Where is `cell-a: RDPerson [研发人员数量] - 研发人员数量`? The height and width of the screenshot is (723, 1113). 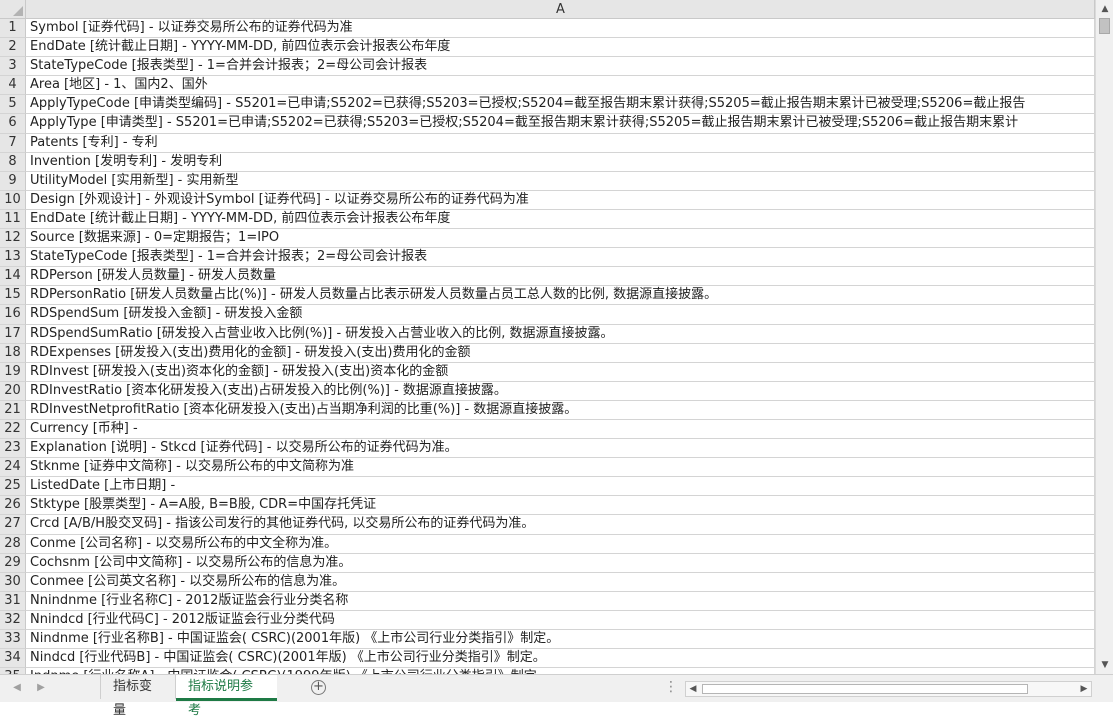
cell-a: RDPerson [研发人员数量] - 研发人员数量 is located at coordinates (560, 277).